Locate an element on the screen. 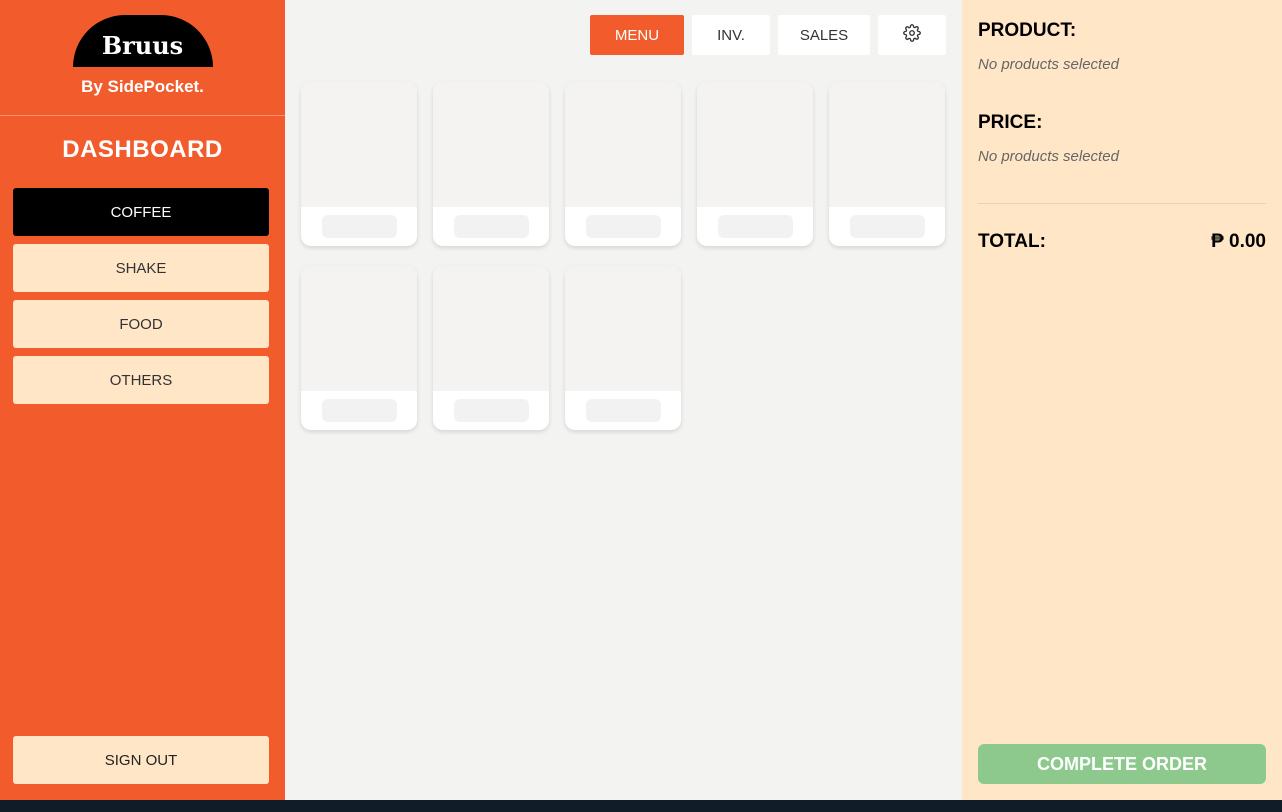  dashboard-title: DASHBOARD is located at coordinates (142, 149).